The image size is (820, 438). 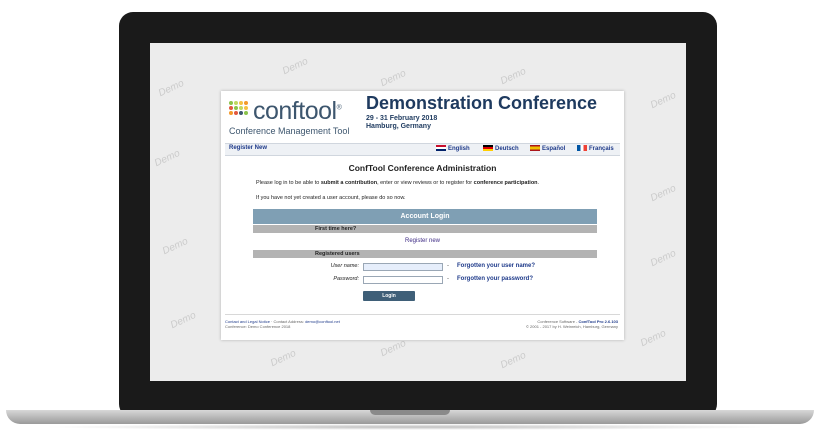 I want to click on conference-location: Hamburg, Germany, so click(x=398, y=126).